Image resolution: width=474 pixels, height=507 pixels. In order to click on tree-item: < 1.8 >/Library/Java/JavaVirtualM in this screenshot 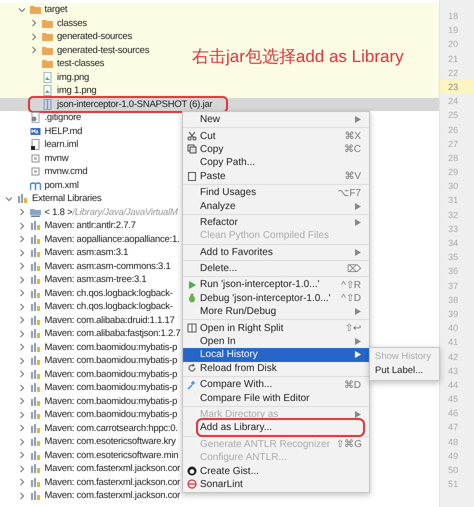, I will do `click(99, 212)`.